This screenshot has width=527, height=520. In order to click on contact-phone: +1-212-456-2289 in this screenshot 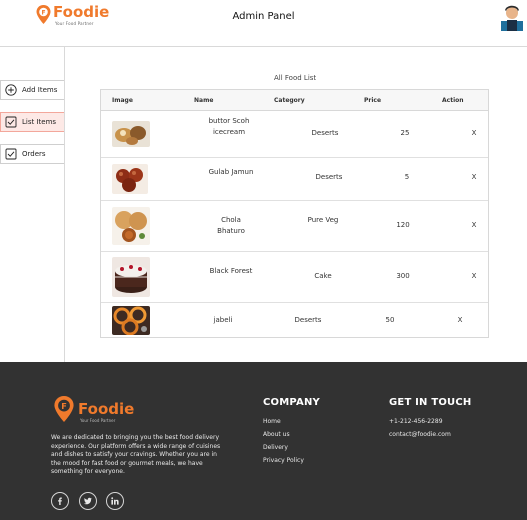, I will do `click(416, 421)`.